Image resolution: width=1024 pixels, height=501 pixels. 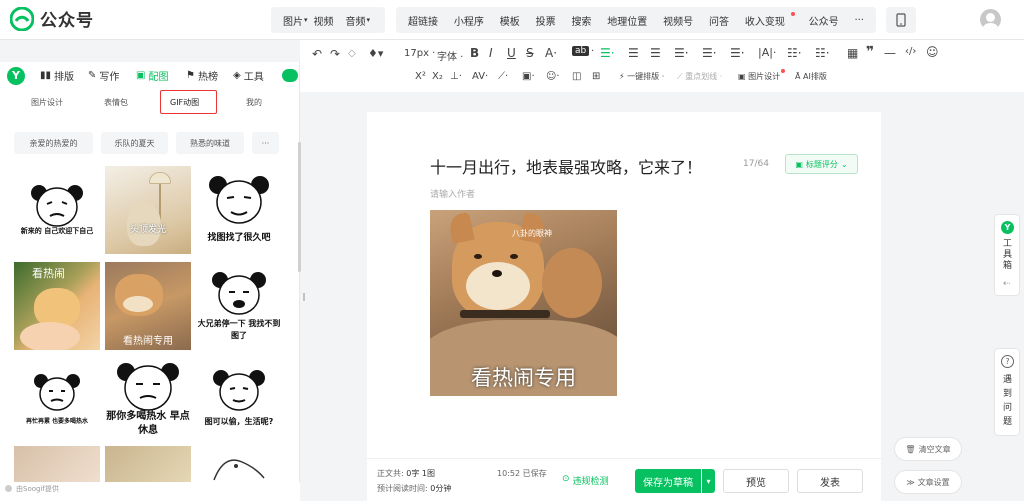 What do you see at coordinates (134, 143) in the screenshot?
I see `chip-tag-2: 乐队的夏天` at bounding box center [134, 143].